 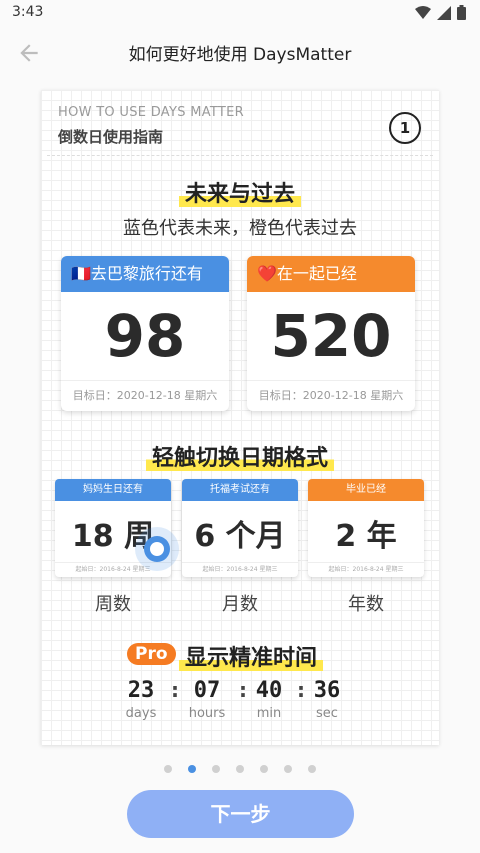 I want to click on timer-min-value: 40, so click(x=269, y=690).